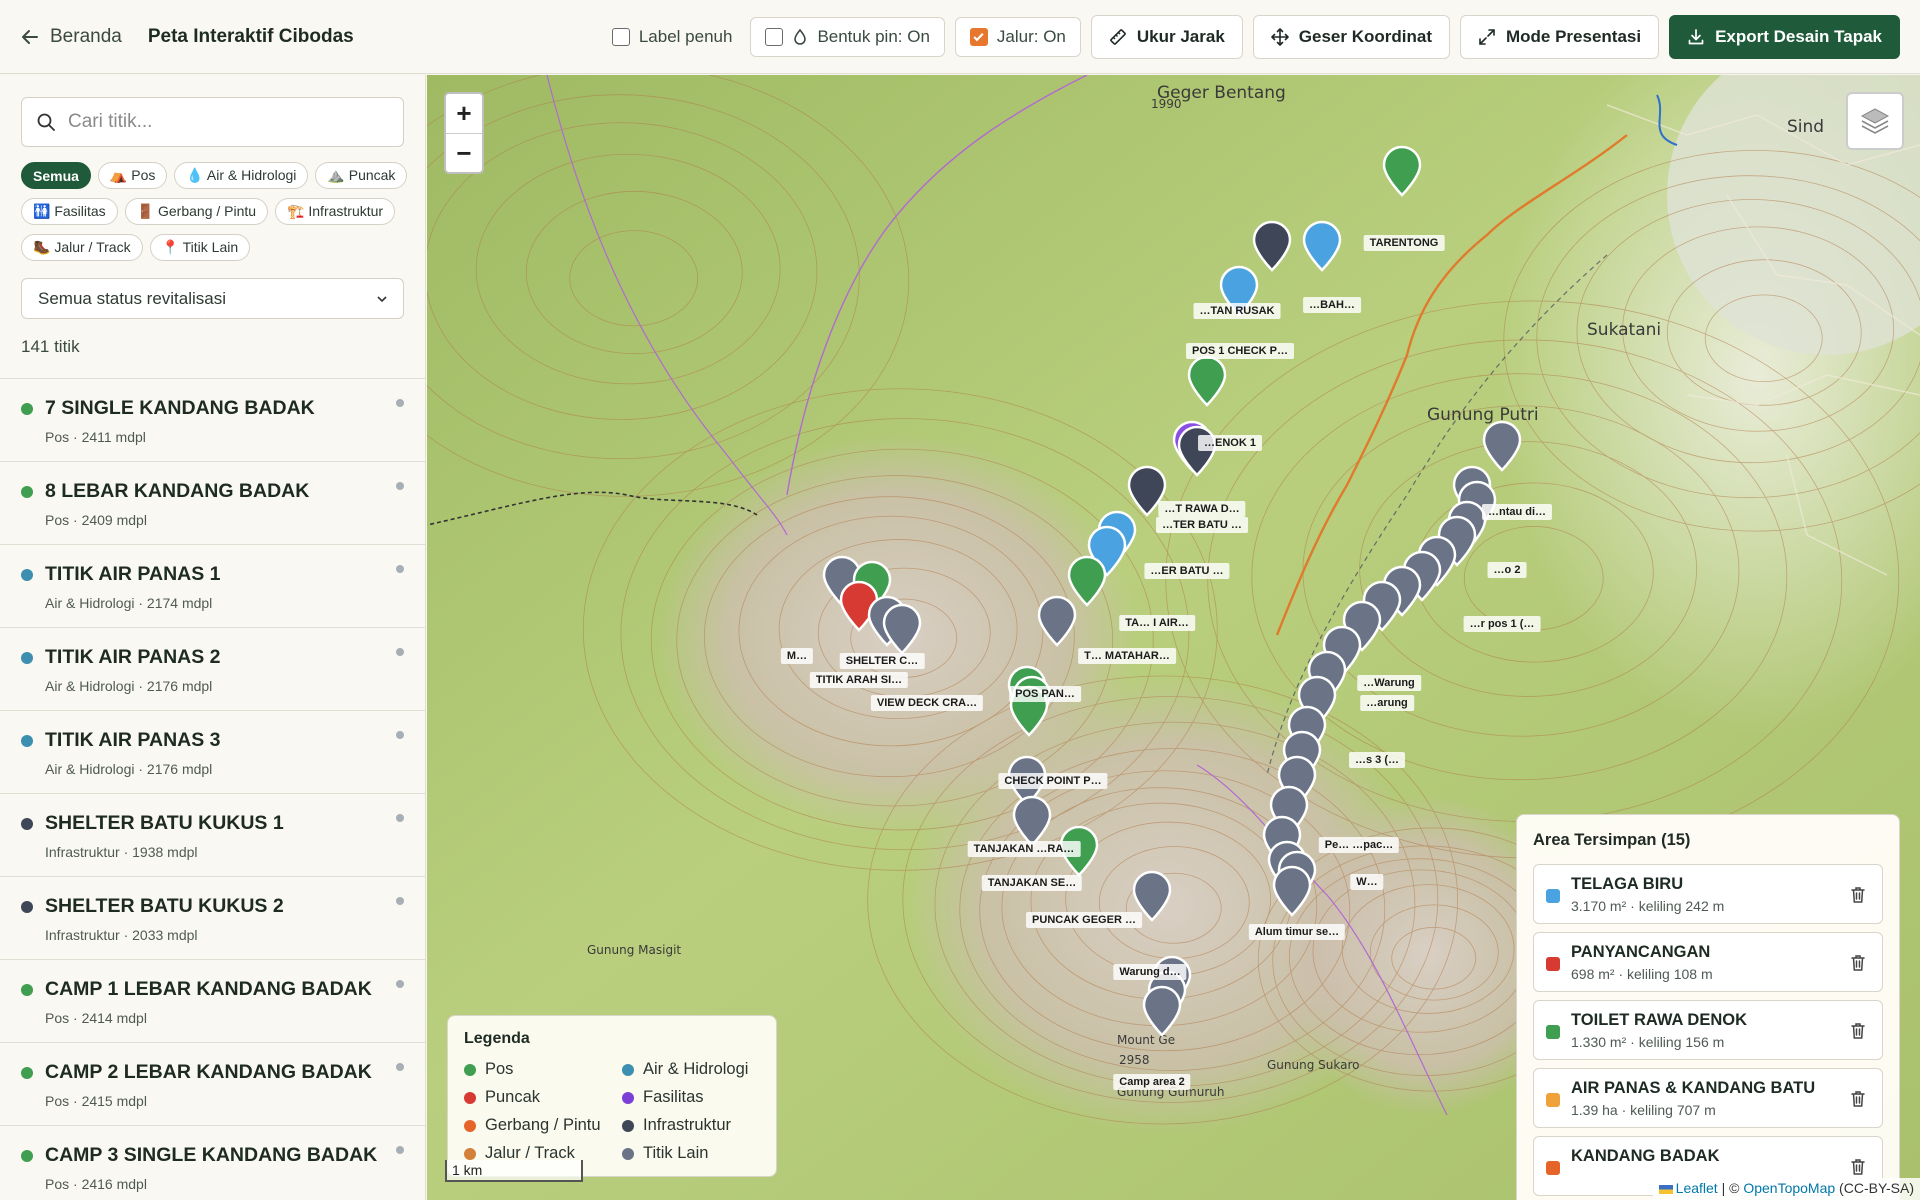 The width and height of the screenshot is (1920, 1200). I want to click on category-dot, so click(27, 1073).